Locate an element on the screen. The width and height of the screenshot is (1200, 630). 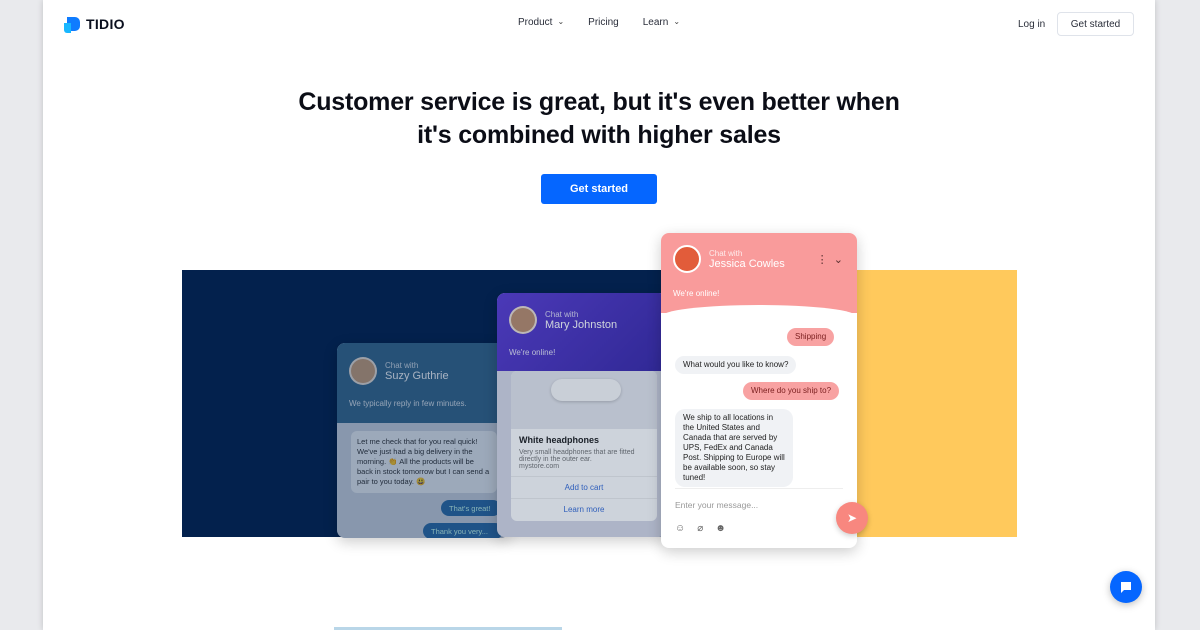
send-icon: ➤ is located at coordinates (852, 518).